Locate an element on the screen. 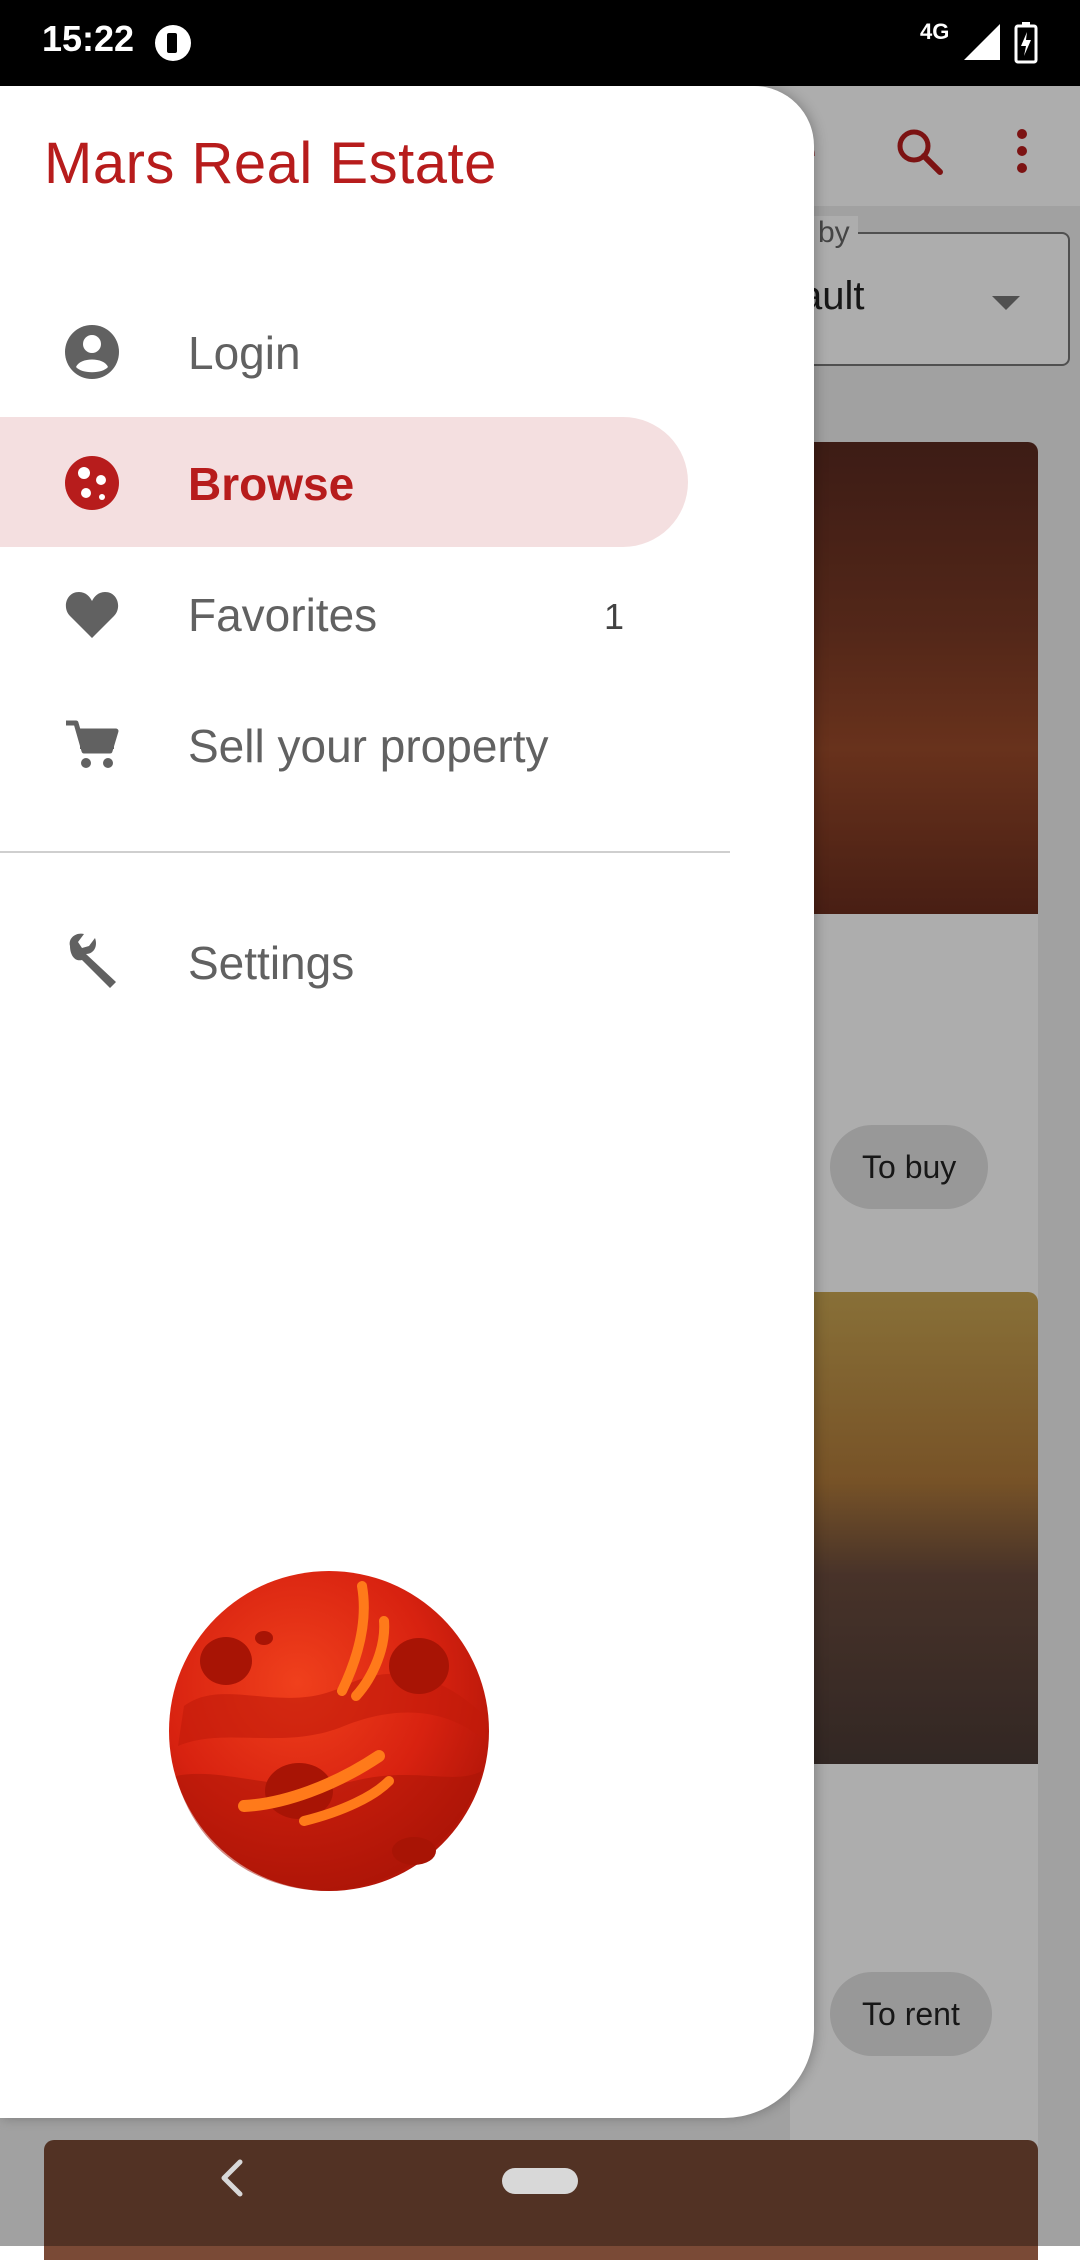 This screenshot has width=1080, height=2260. heart-icon is located at coordinates (92, 615).